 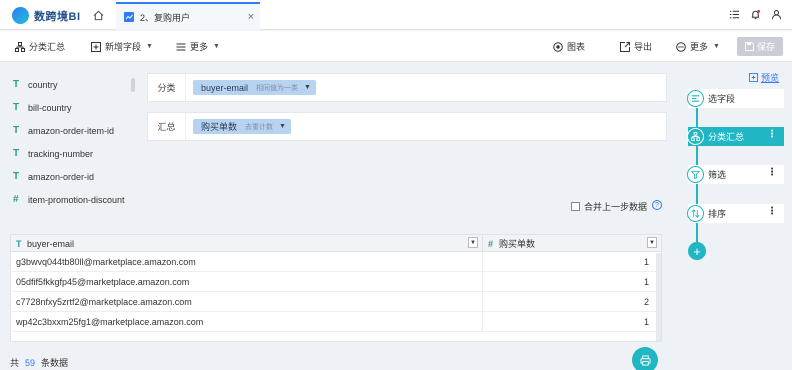 I want to click on field-item: T amazon-order-item-id, so click(x=63, y=130).